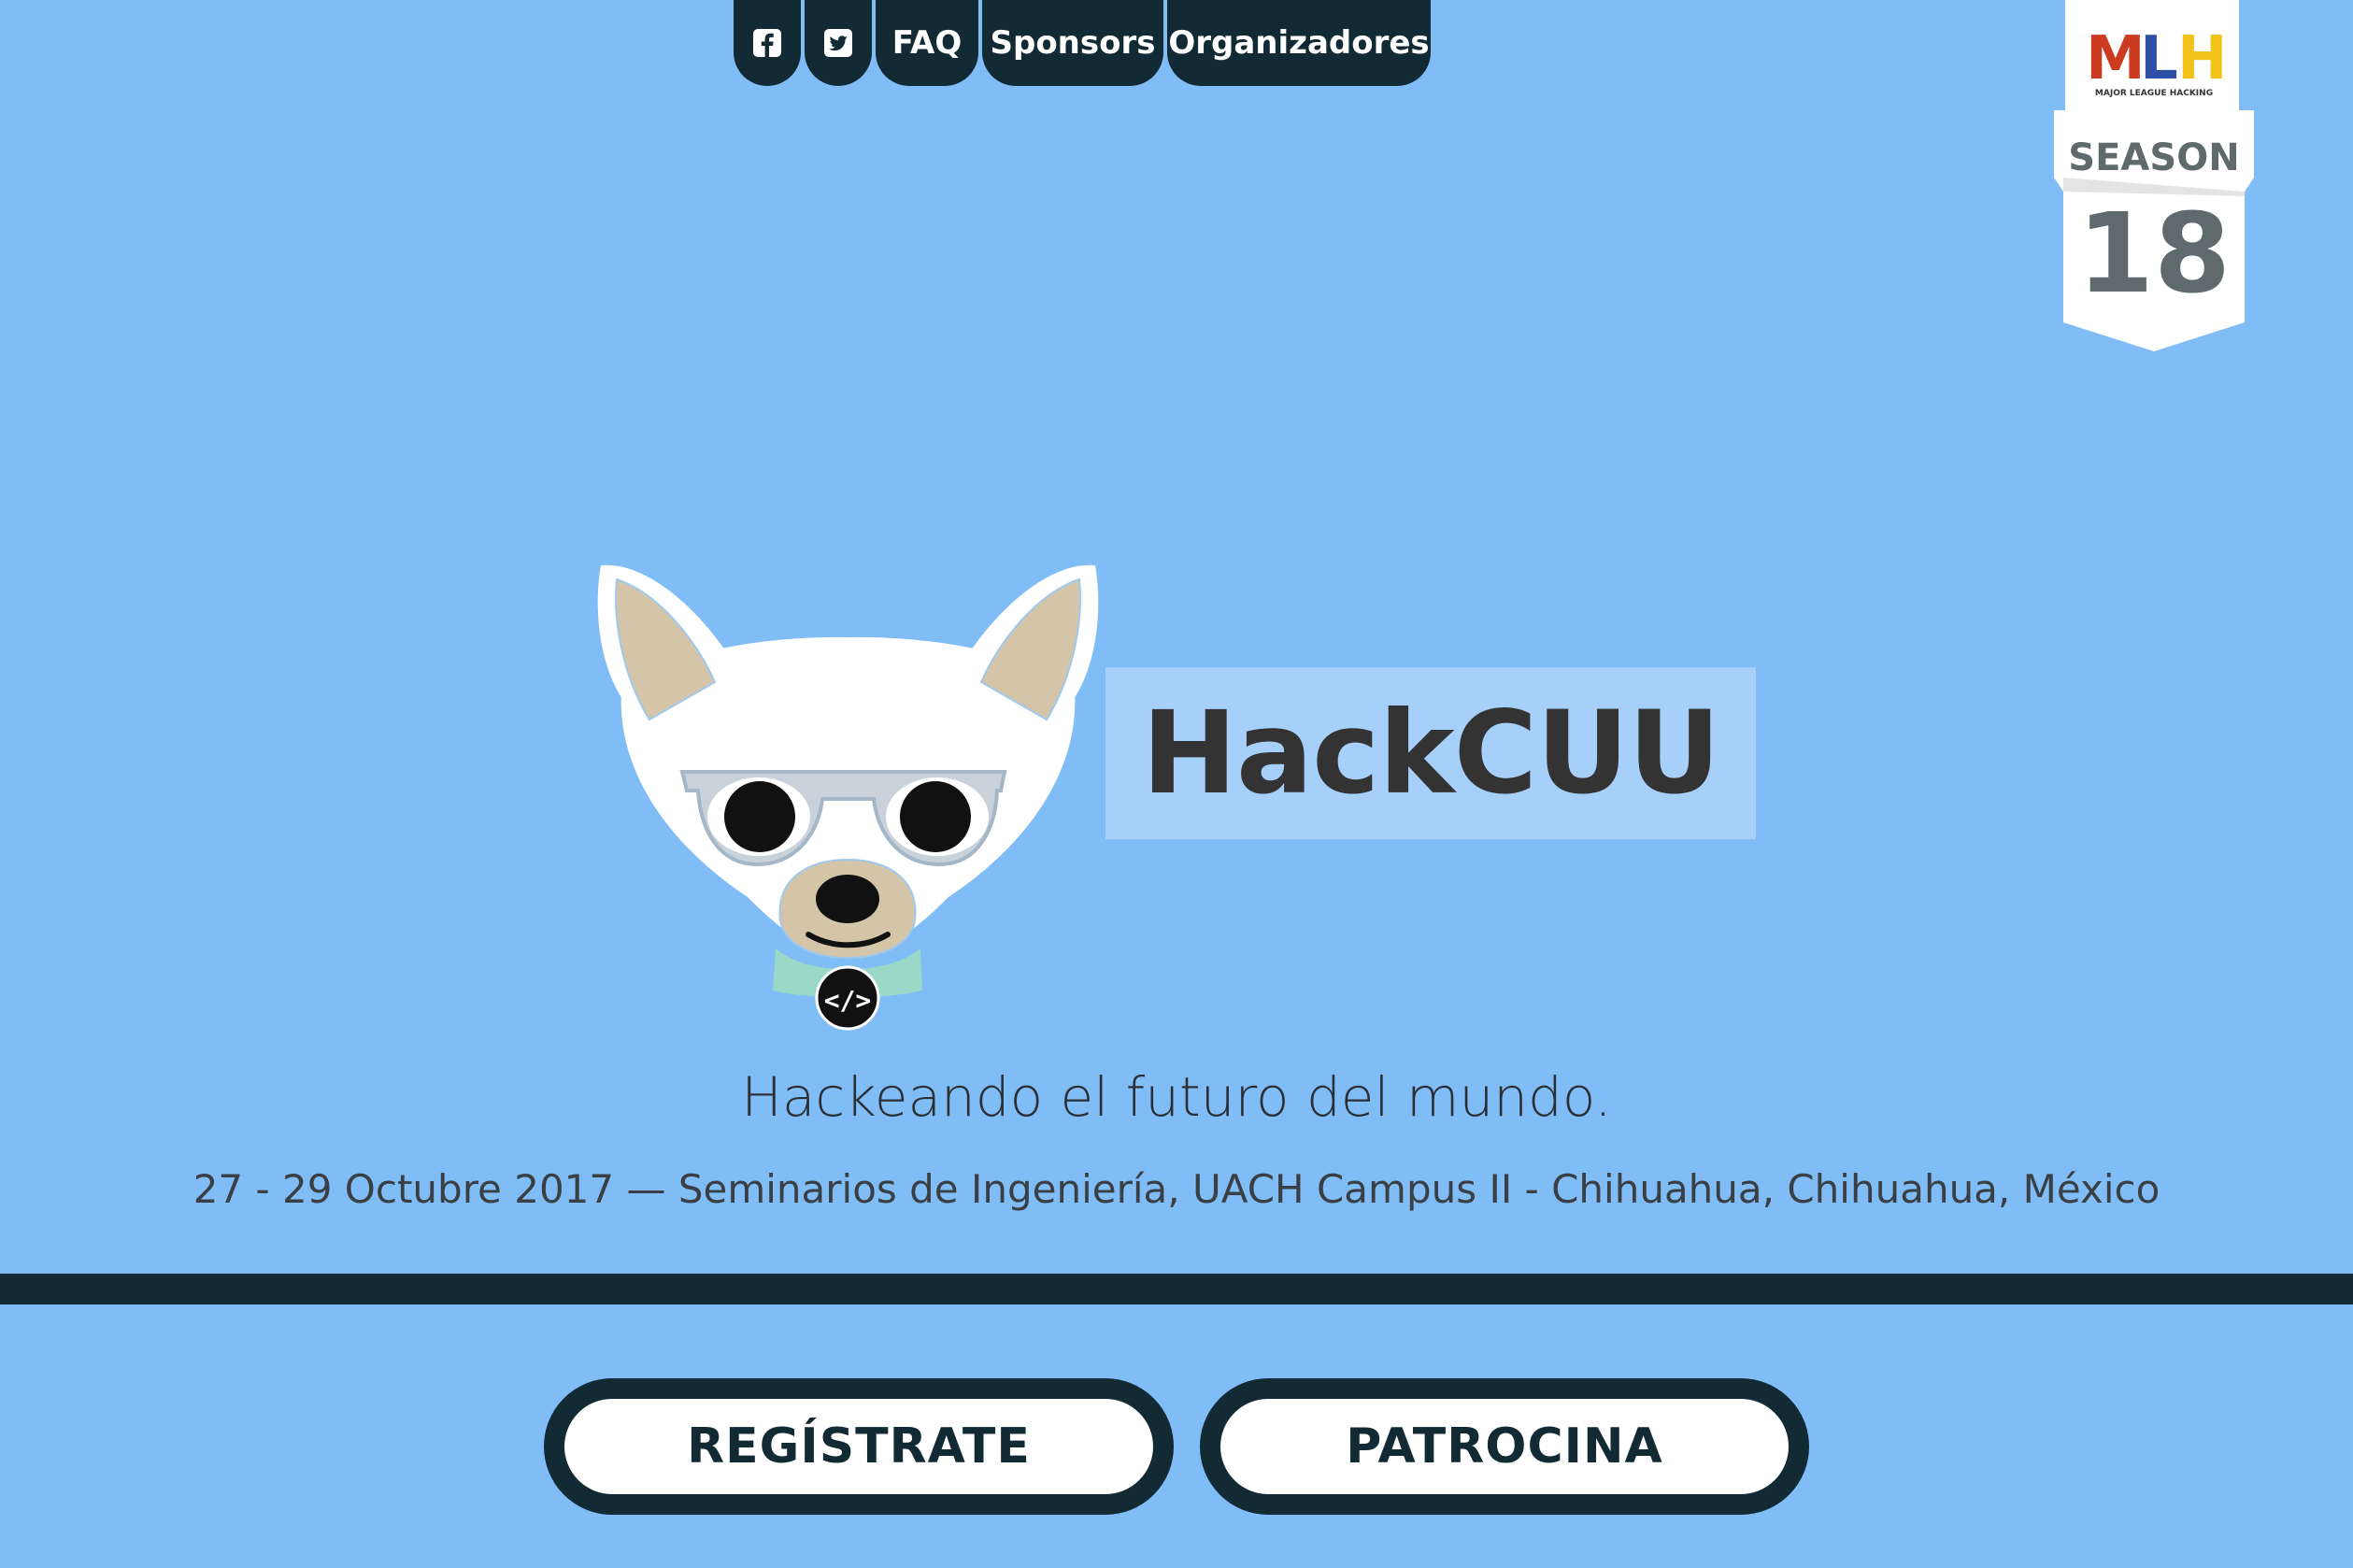 The width and height of the screenshot is (2353, 1568). I want to click on twitter-icon, so click(838, 43).